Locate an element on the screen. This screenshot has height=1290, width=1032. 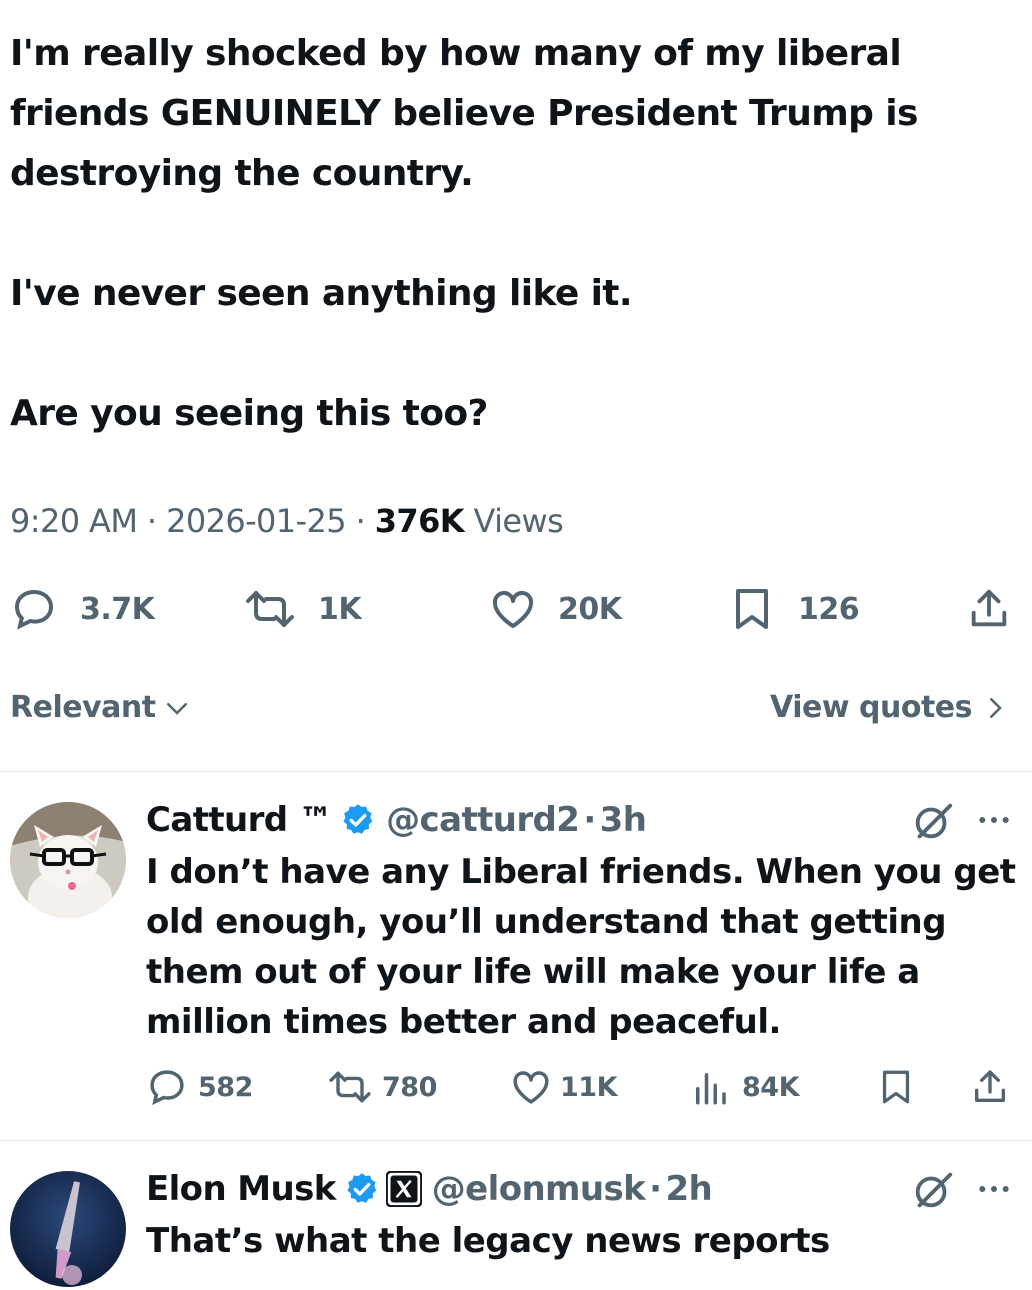
repost-button: 780 is located at coordinates (381, 1087).